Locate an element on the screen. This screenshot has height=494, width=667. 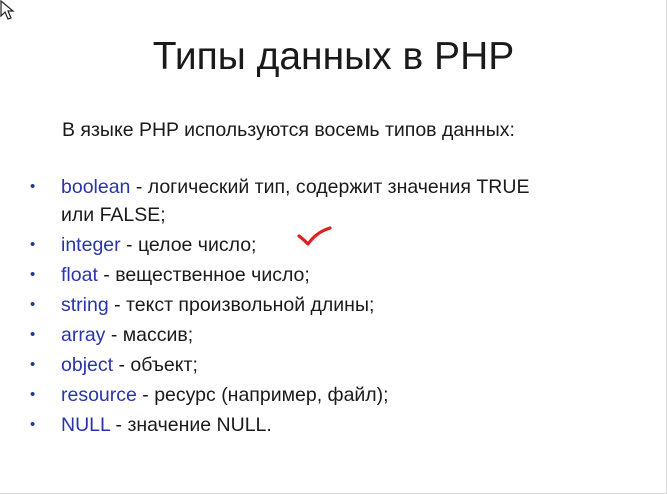
keyword-object: object is located at coordinates (87, 365).